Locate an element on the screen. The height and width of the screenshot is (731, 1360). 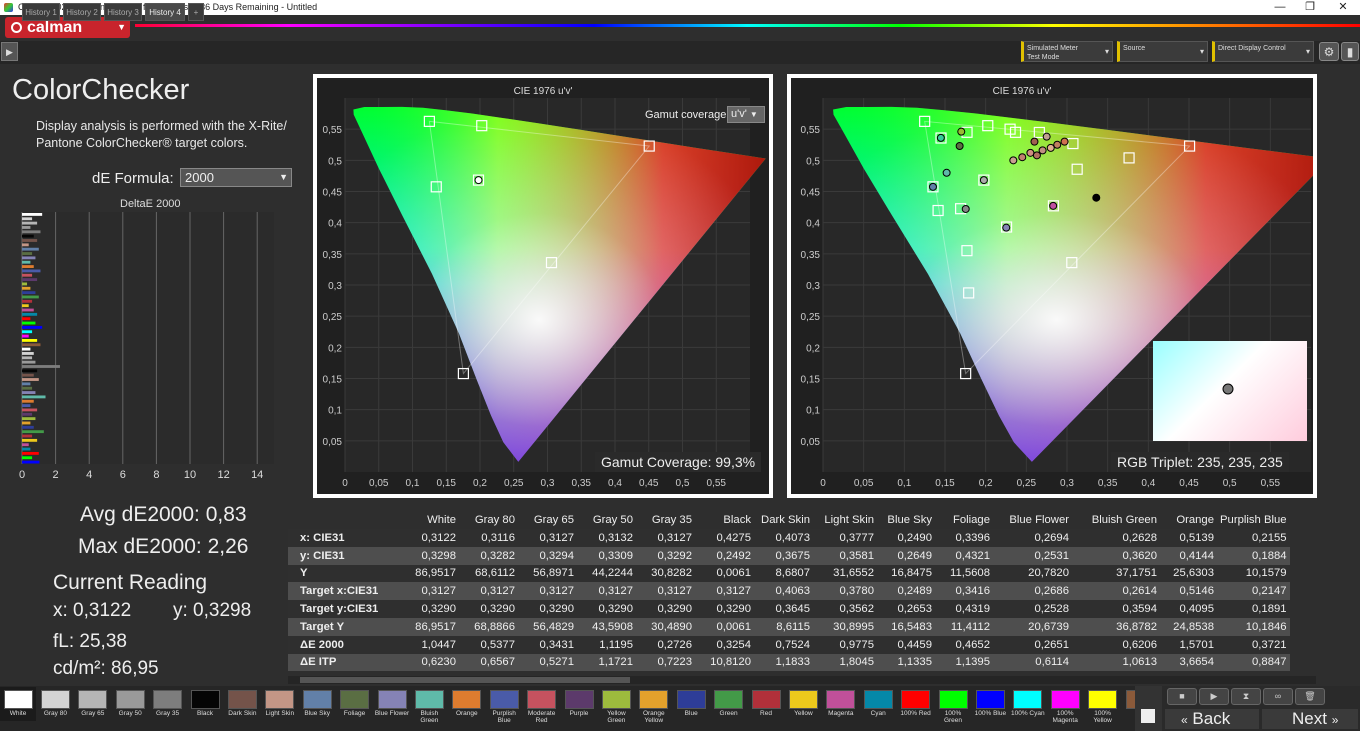
swatch-100-red: 100% Red is located at coordinates (916, 704).